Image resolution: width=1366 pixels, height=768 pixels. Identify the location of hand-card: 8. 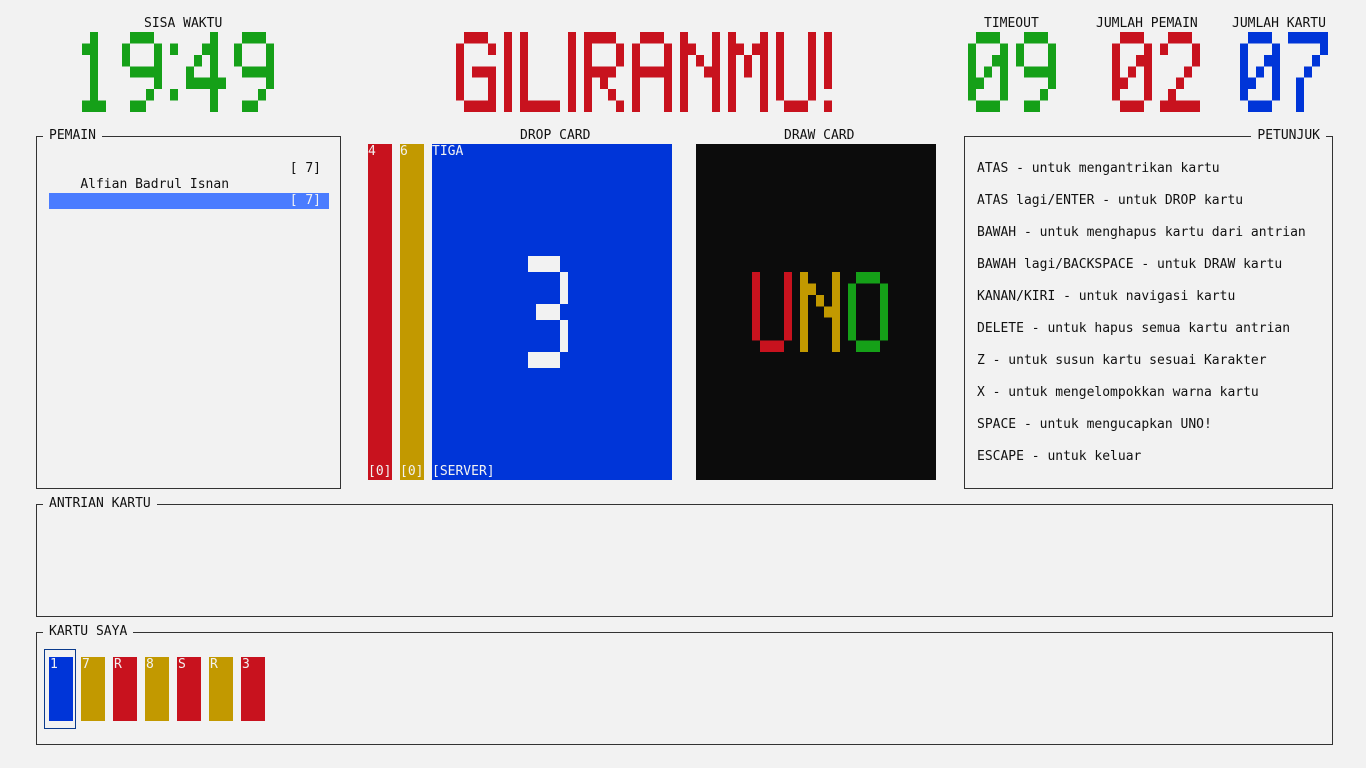
(157, 689).